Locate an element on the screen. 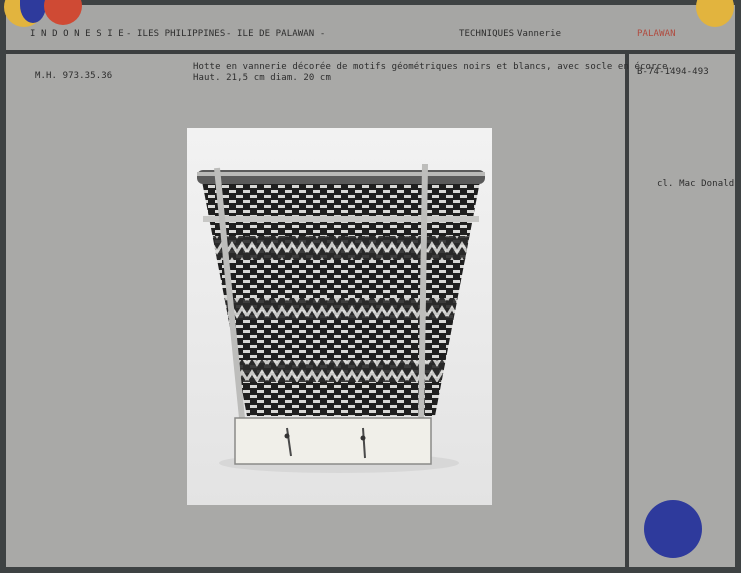  photographer-credit: cl. Mac Donald is located at coordinates (696, 184).